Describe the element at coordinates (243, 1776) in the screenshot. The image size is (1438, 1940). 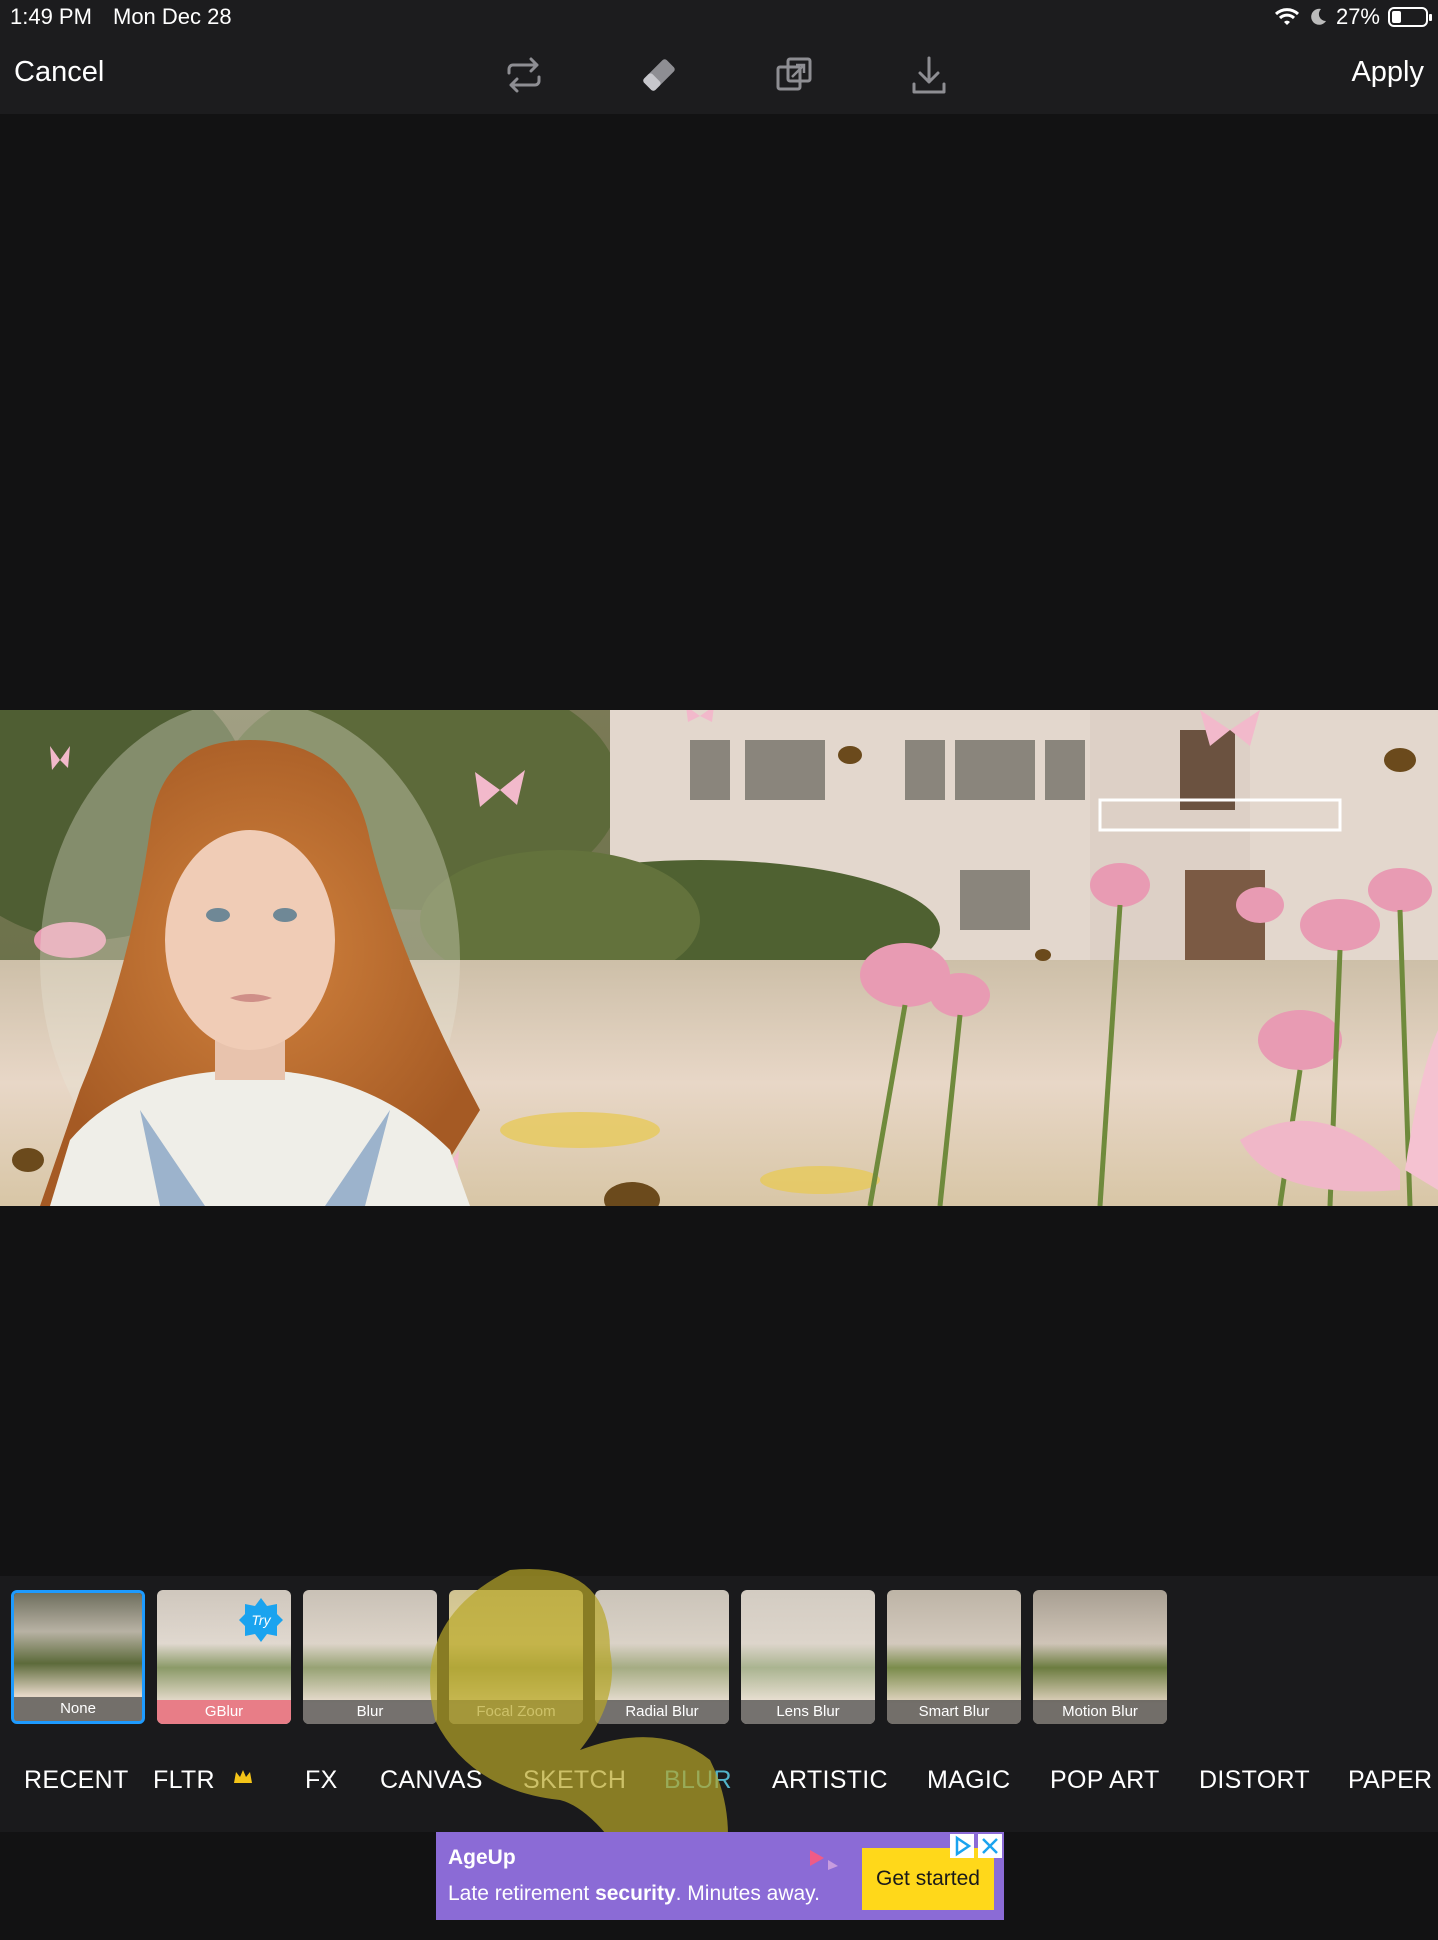
I see `crown-icon` at that location.